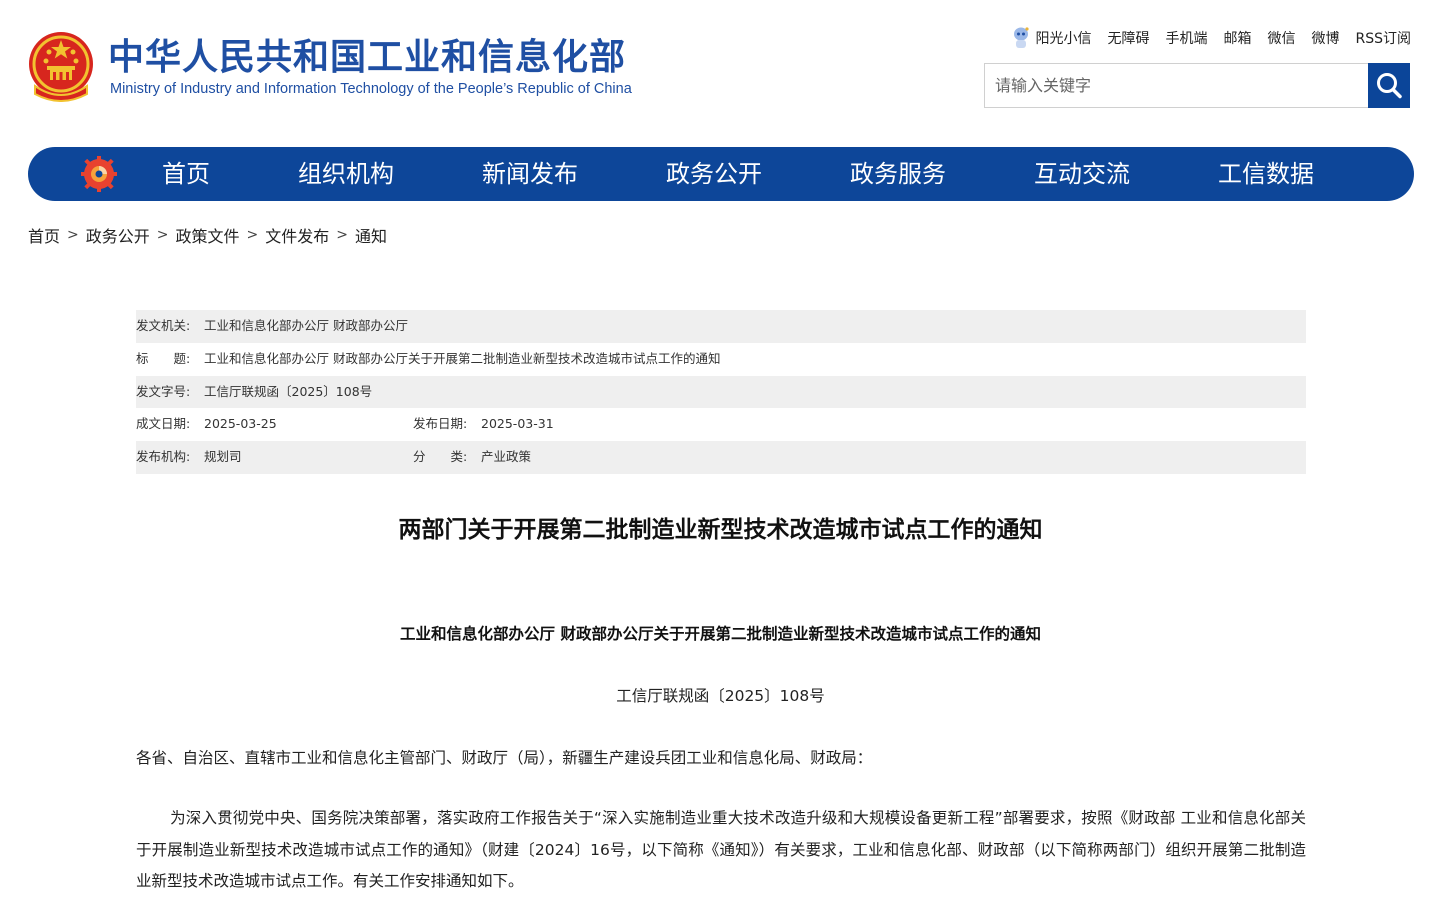  Describe the element at coordinates (163, 424) in the screenshot. I see `meta-created-label: 成文日期:` at that location.